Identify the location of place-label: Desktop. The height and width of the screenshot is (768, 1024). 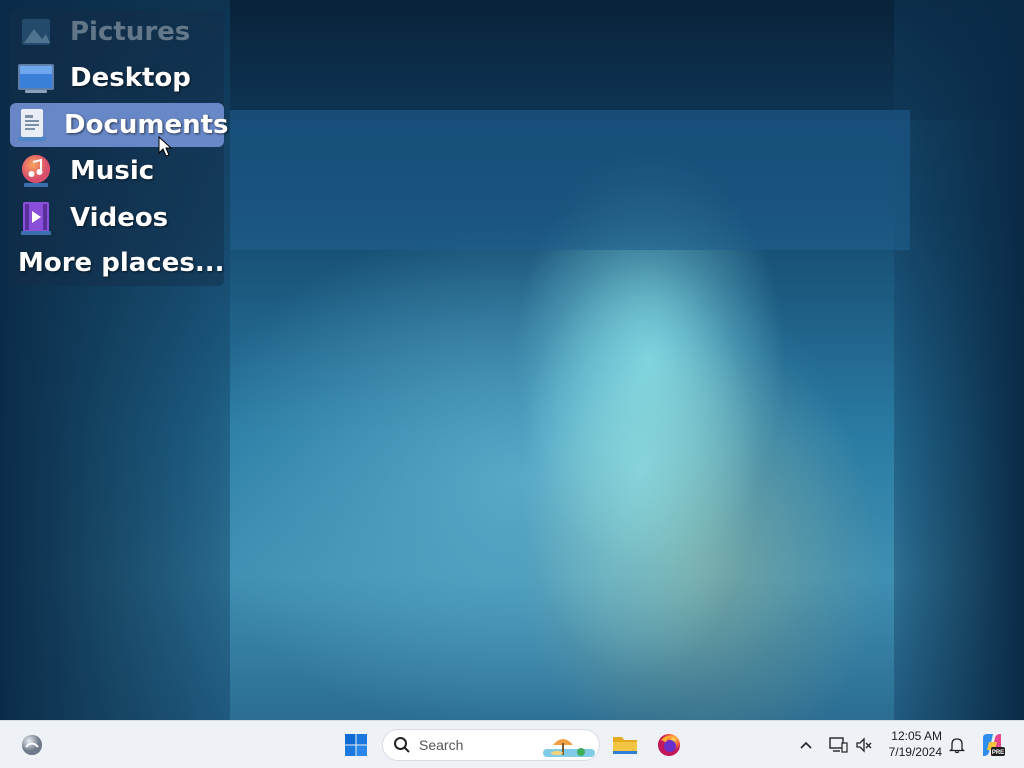
(130, 78).